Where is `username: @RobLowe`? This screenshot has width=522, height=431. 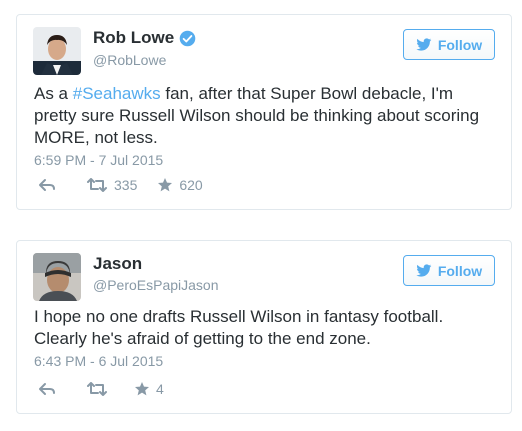 username: @RobLowe is located at coordinates (129, 60).